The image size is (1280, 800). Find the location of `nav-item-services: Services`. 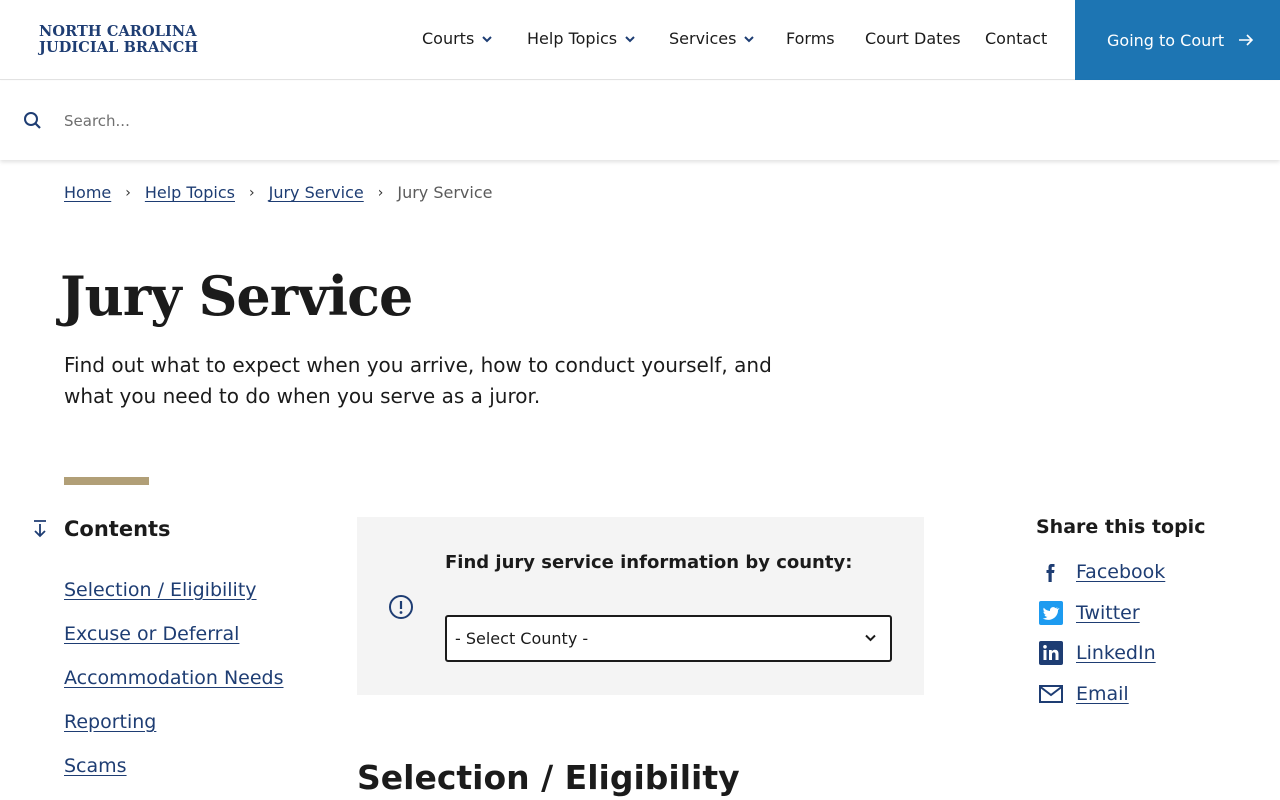

nav-item-services: Services is located at coordinates (712, 38).